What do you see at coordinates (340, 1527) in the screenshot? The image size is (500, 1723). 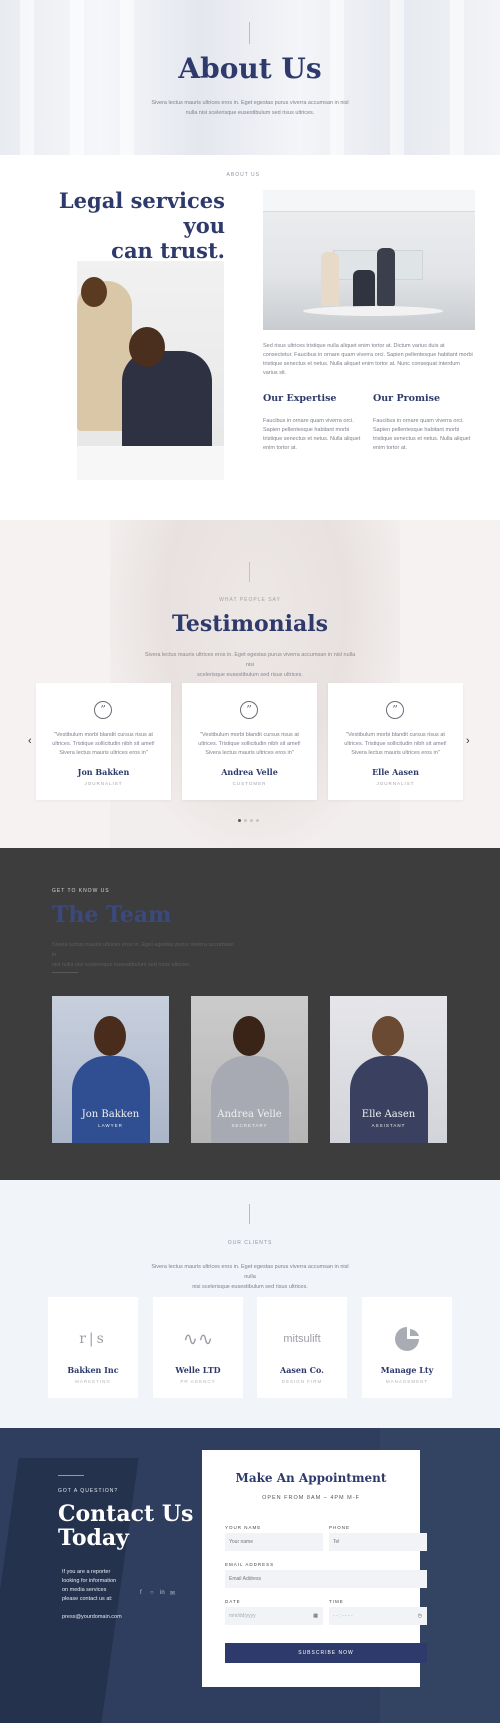 I see `phone-label: PHONE` at bounding box center [340, 1527].